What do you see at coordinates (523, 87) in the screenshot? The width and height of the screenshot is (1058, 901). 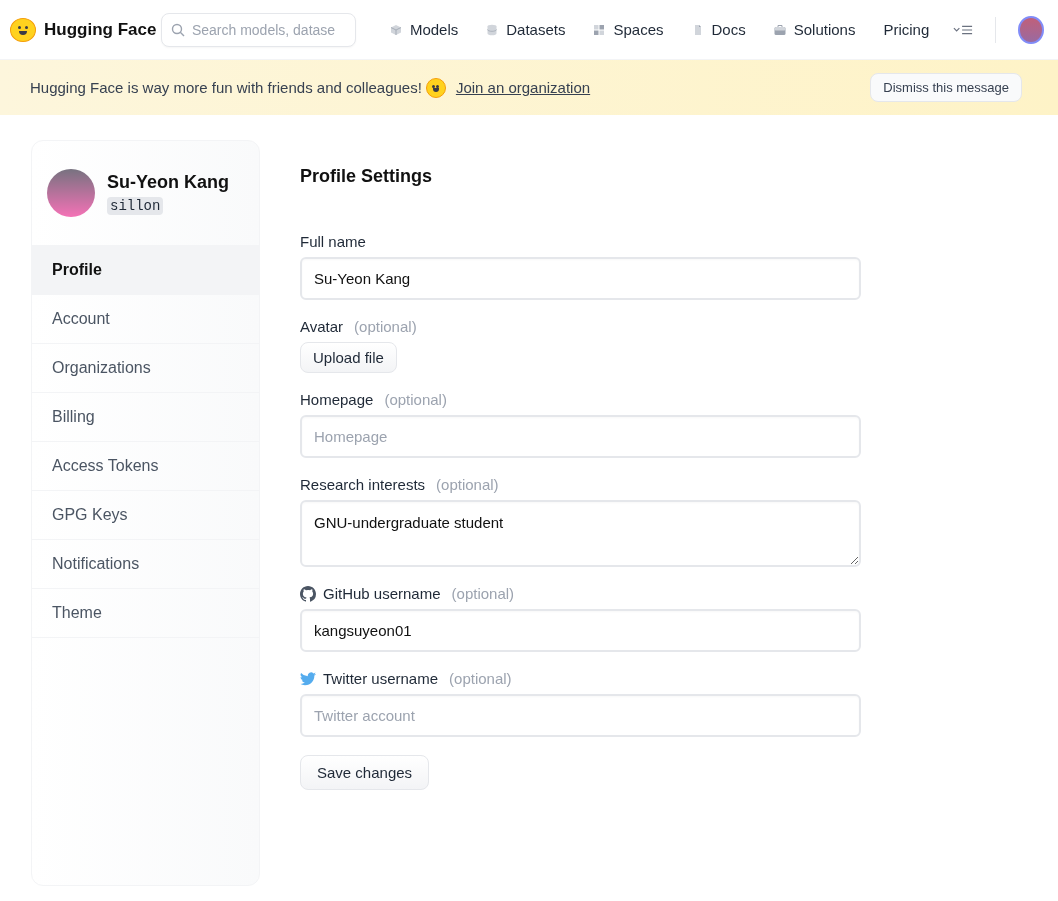 I see `join-organization-link: Join an organization` at bounding box center [523, 87].